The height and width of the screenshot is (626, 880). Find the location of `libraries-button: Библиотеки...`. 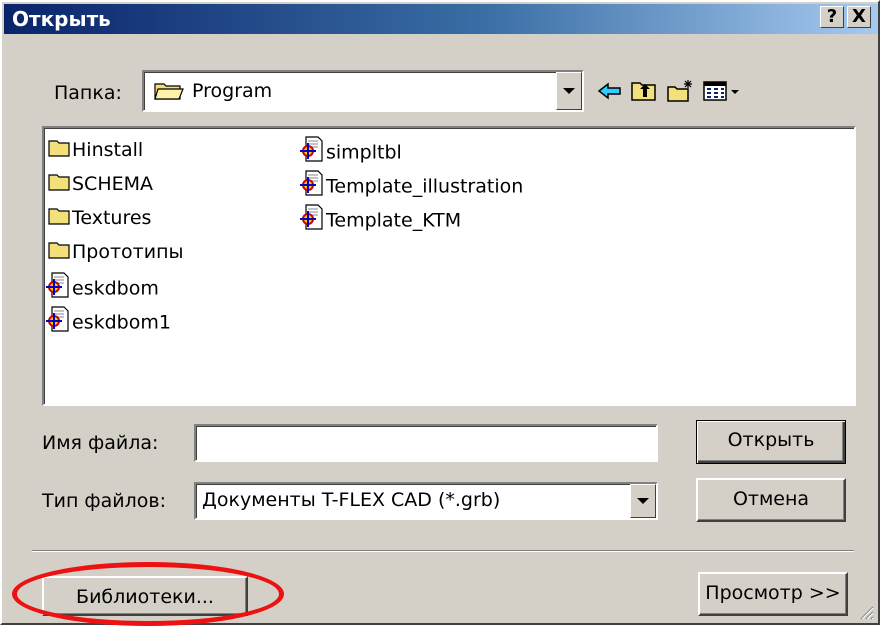

libraries-button: Библиотеки... is located at coordinates (145, 596).